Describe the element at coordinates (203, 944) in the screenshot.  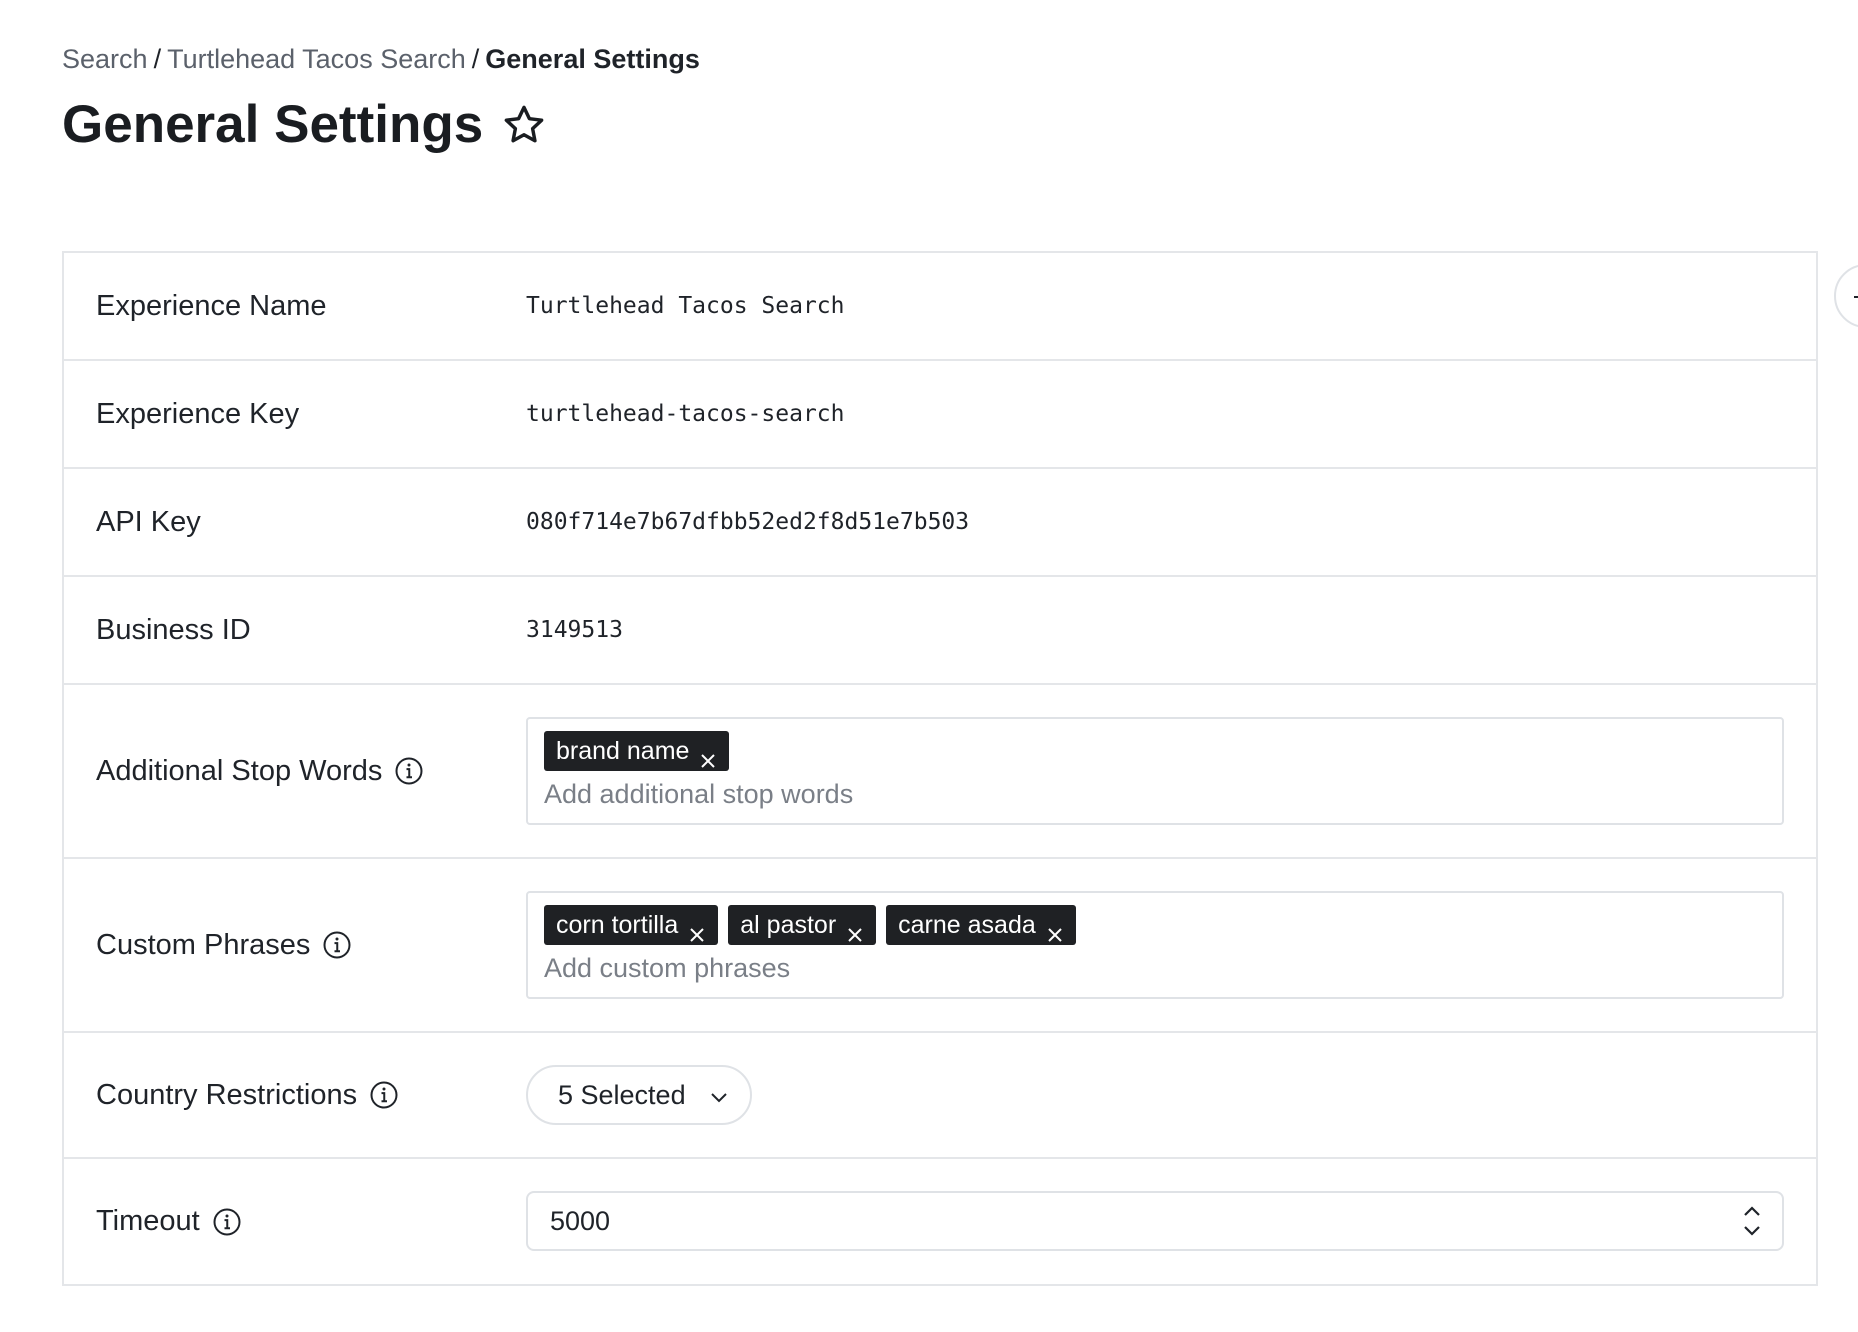
I see `setting-label-text: Custom Phrases` at that location.